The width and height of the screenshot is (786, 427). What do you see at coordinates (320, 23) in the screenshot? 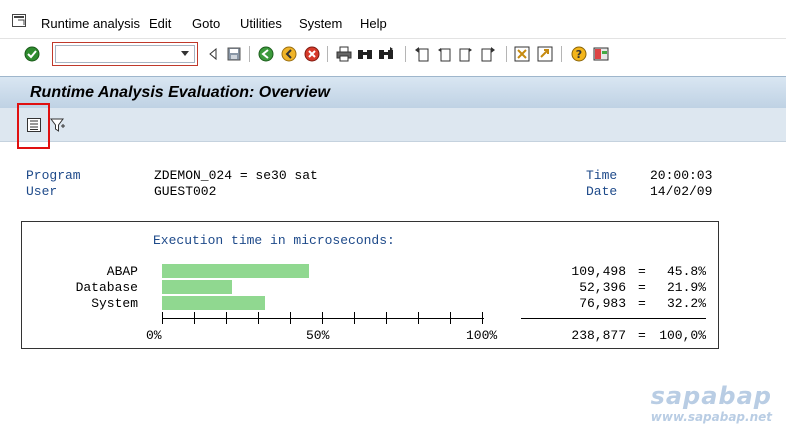
I see `menu-system: System` at bounding box center [320, 23].